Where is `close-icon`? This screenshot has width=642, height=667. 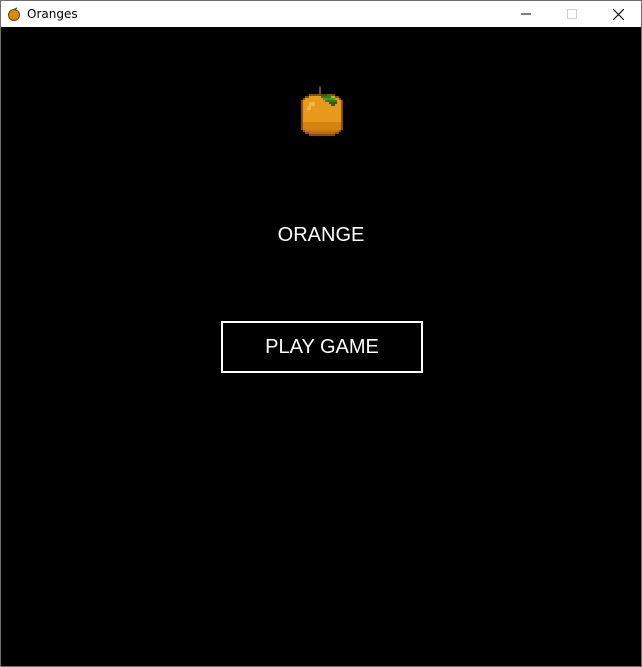
close-icon is located at coordinates (618, 14).